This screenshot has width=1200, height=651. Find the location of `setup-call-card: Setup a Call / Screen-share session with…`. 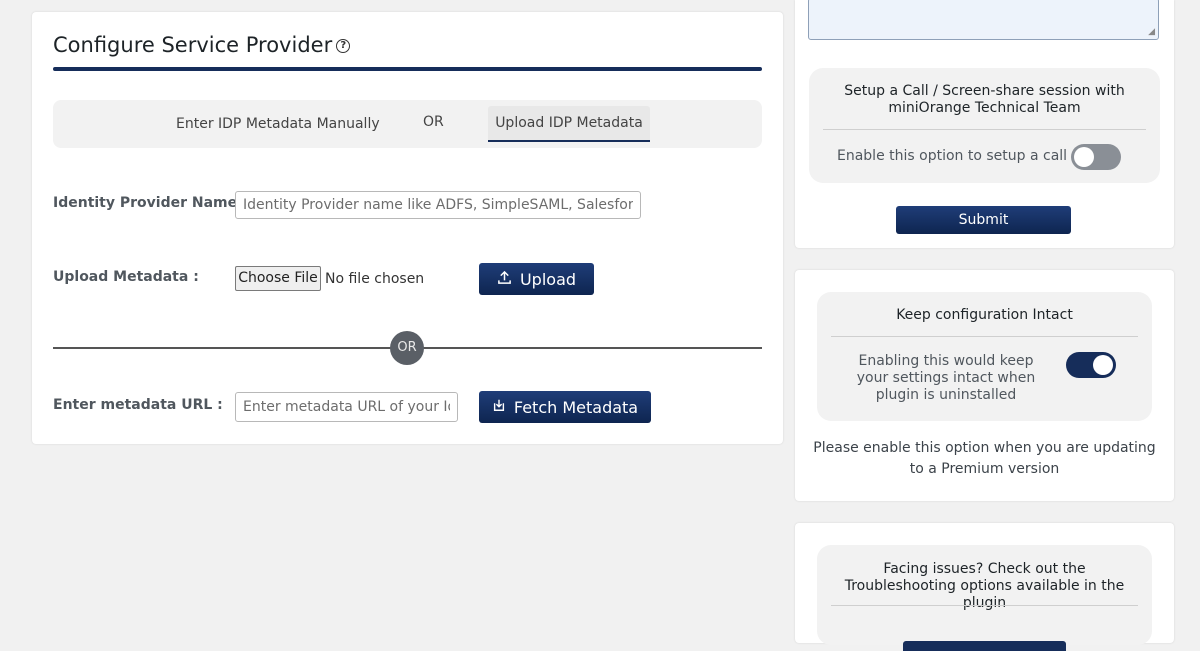

setup-call-card: Setup a Call / Screen-share session with… is located at coordinates (984, 125).